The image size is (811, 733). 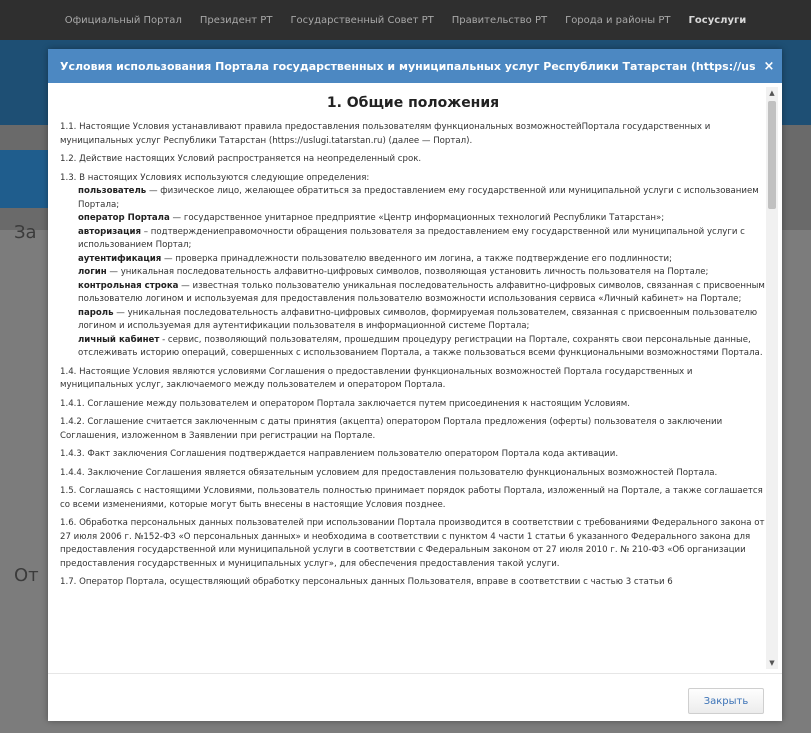 I want to click on scroll-up-icon: ▲, so click(x=772, y=93).